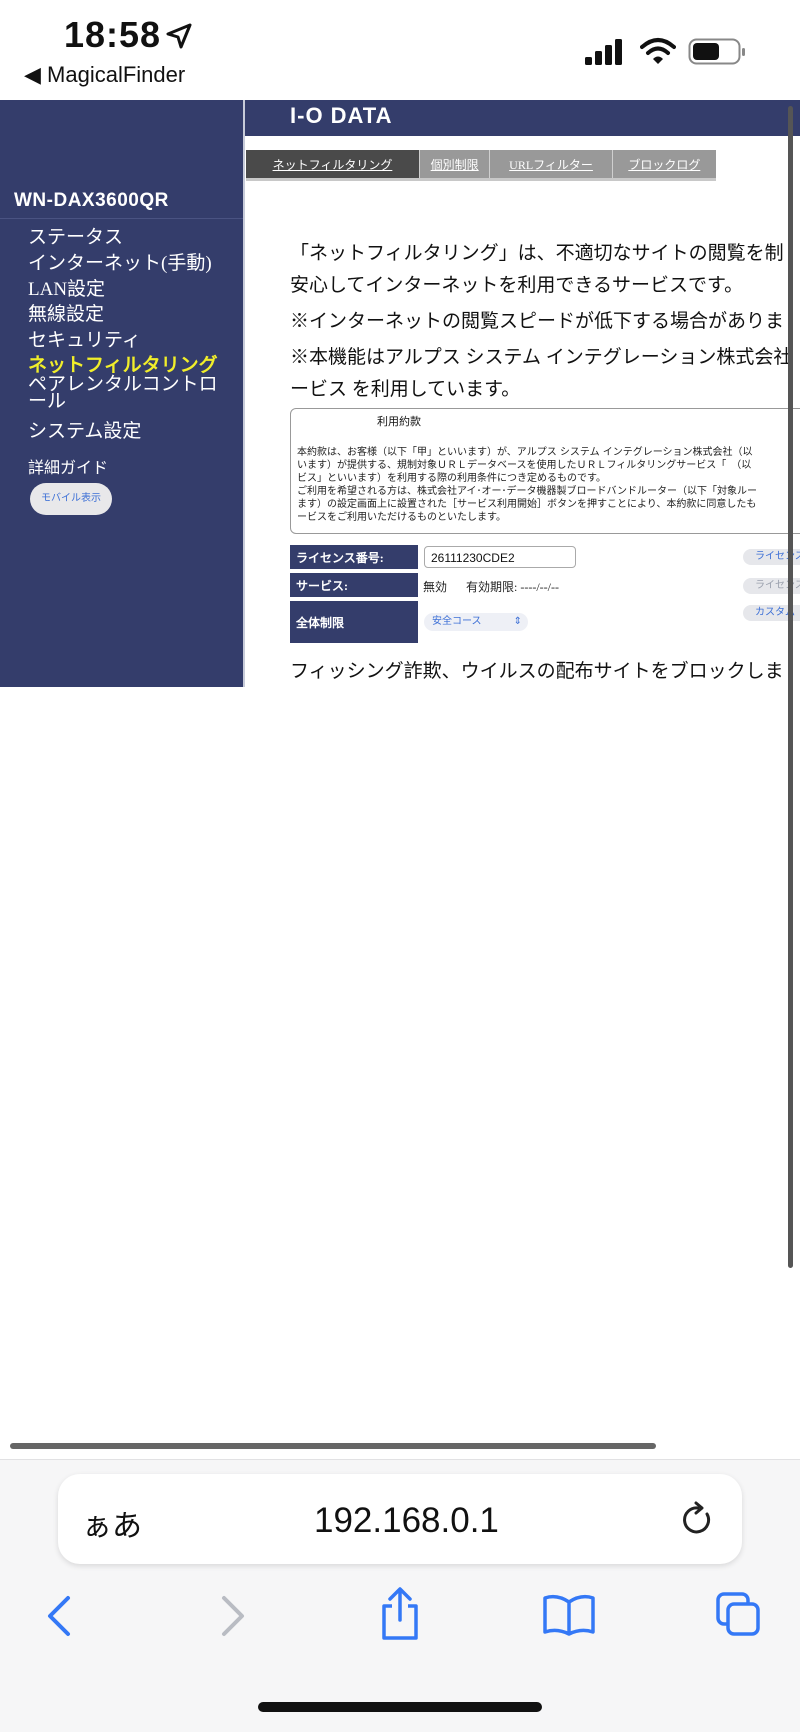 The height and width of the screenshot is (1732, 800). Describe the element at coordinates (517, 285) in the screenshot. I see `intro-line-2: 安心してインターネットを利用できるサービスです。` at that location.